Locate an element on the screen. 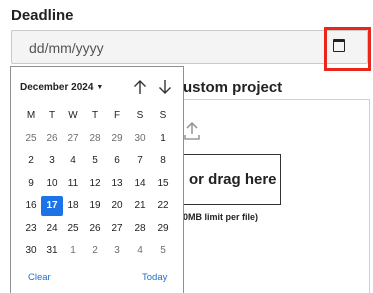 Image resolution: width=373 pixels, height=293 pixels. day-cell: 24 is located at coordinates (52, 229).